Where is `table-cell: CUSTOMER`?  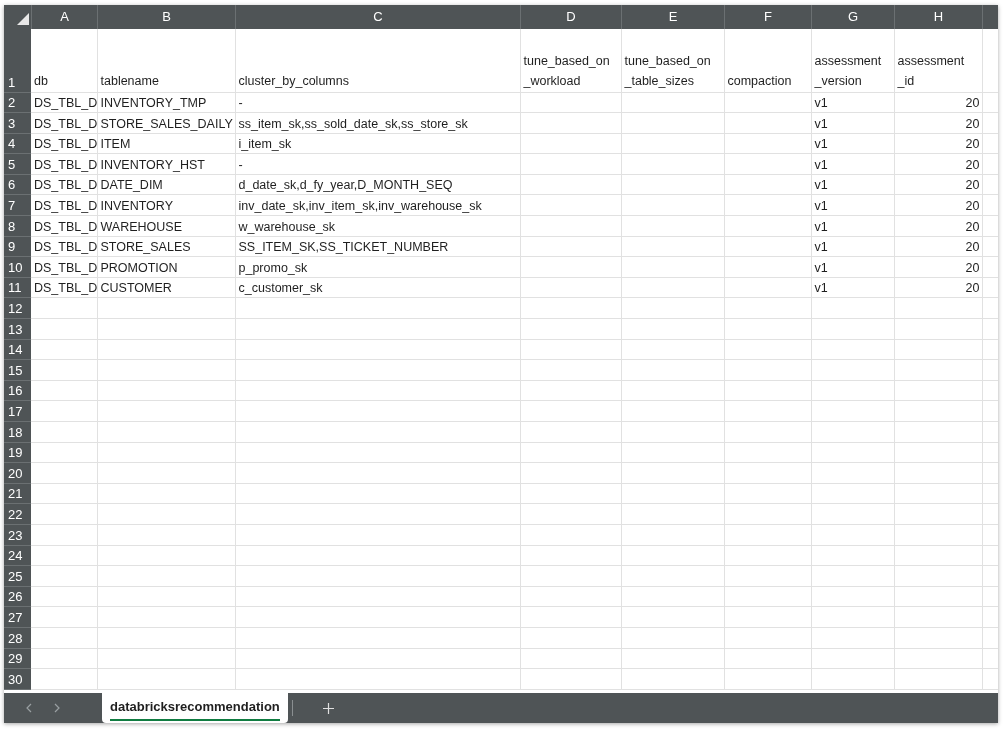
table-cell: CUSTOMER is located at coordinates (166, 287).